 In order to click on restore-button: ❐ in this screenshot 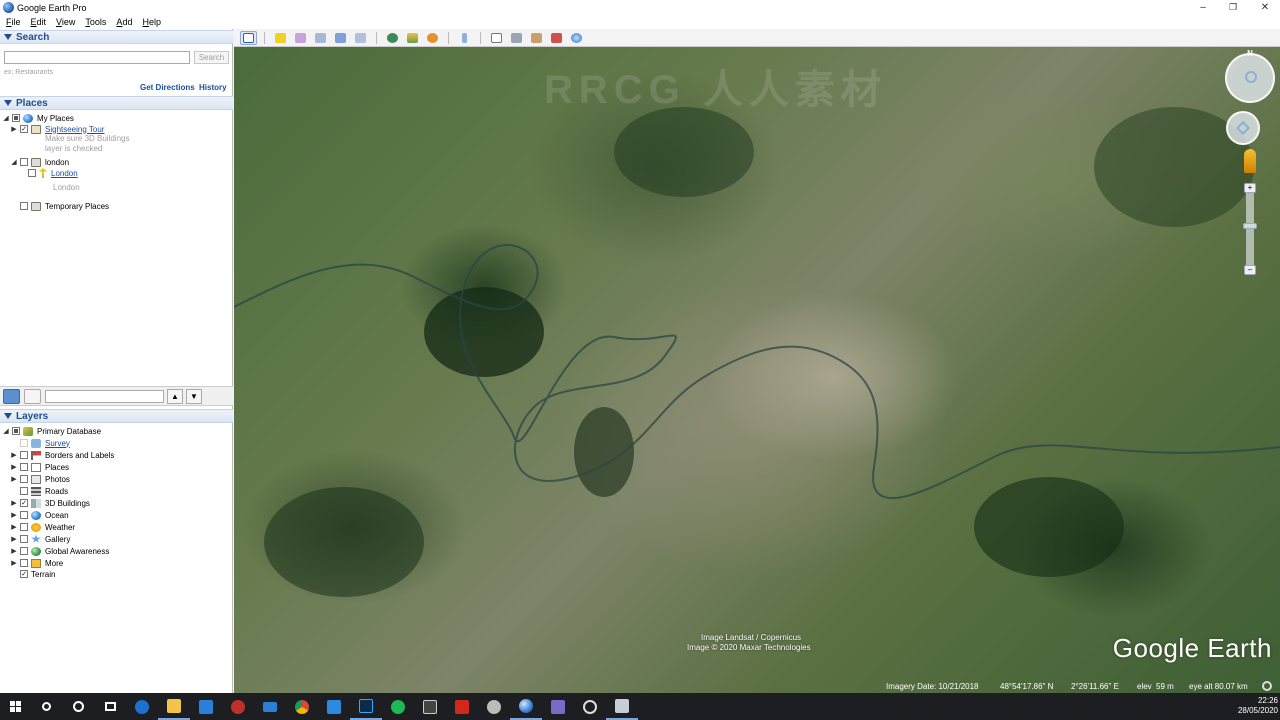, I will do `click(1233, 7)`.